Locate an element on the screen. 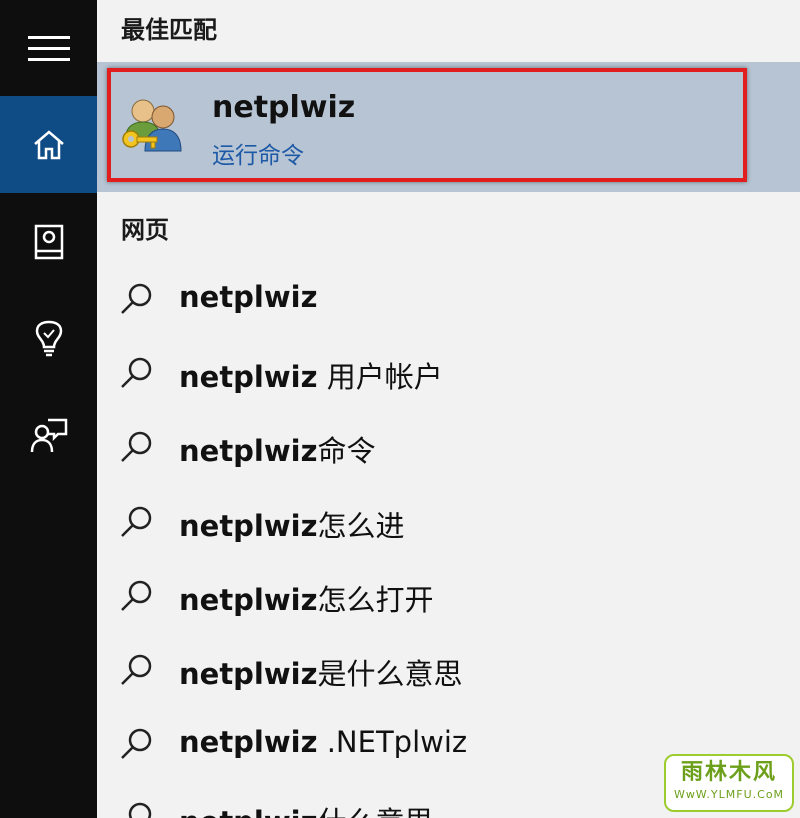 The height and width of the screenshot is (818, 800). best-match-result: netplwiz 运行命令 is located at coordinates (448, 127).